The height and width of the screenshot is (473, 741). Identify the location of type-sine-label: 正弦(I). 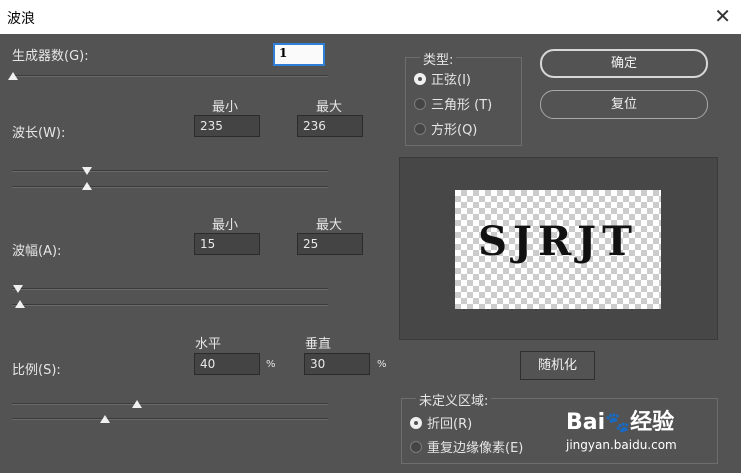
(451, 80).